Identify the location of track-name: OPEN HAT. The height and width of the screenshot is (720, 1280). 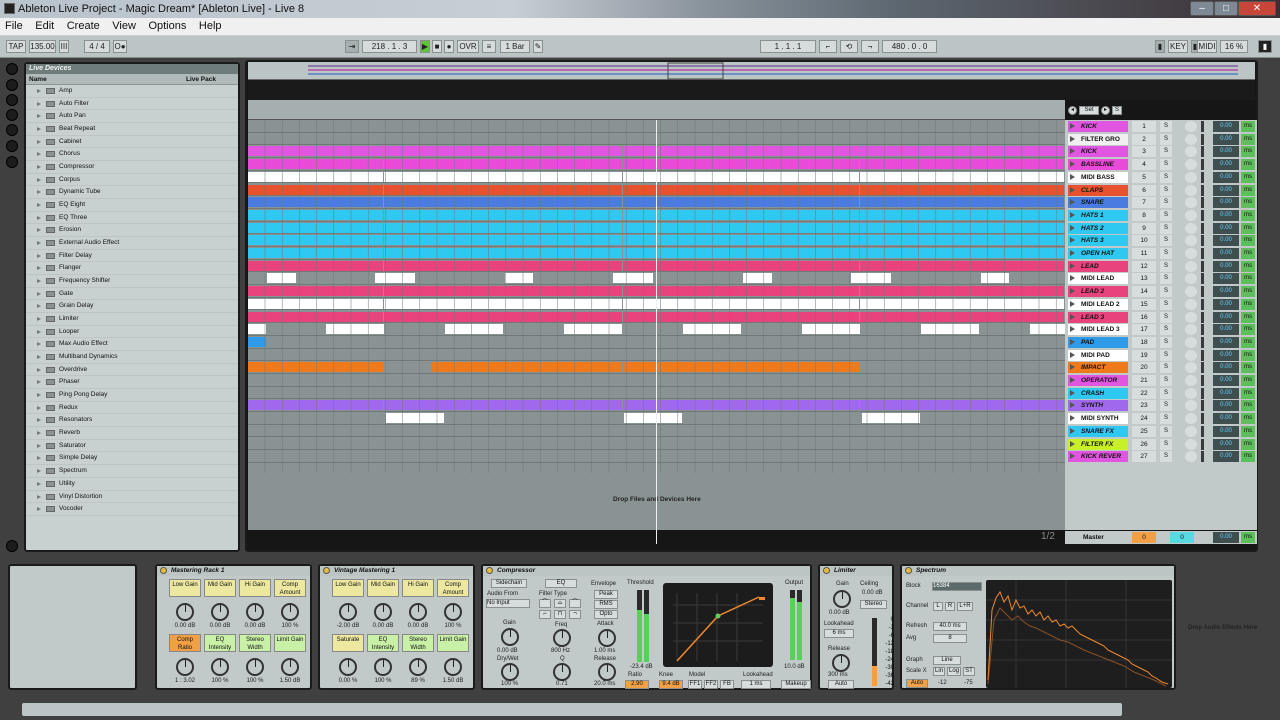
(1098, 253).